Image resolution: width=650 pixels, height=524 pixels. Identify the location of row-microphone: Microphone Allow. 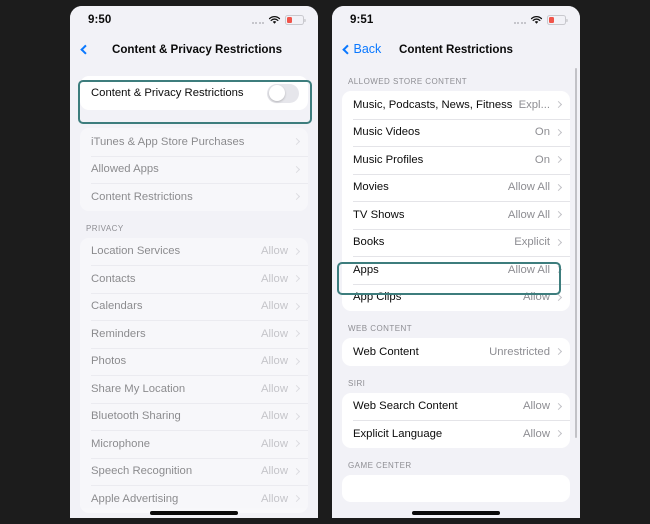
(194, 444).